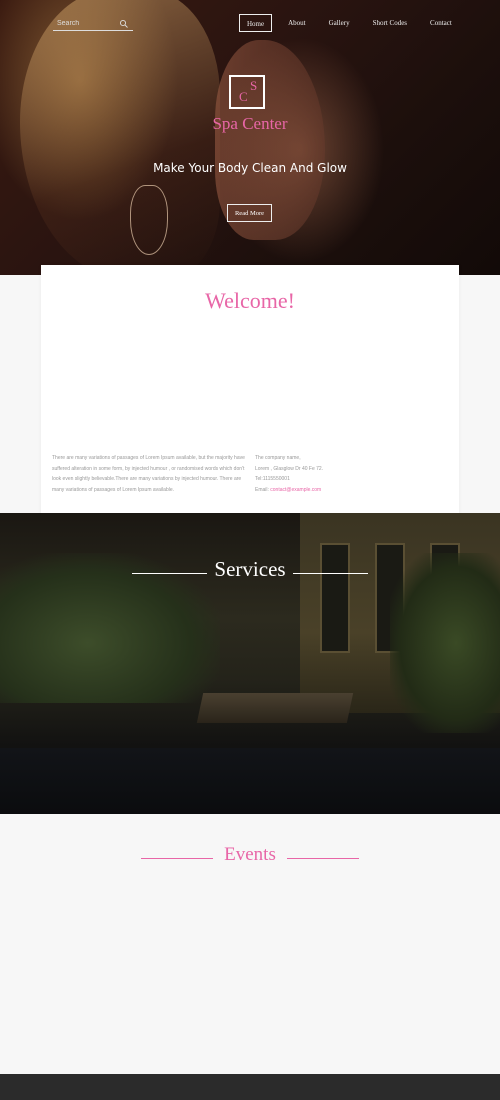 This screenshot has height=1100, width=500. Describe the element at coordinates (250, 854) in the screenshot. I see `events-title: Events` at that location.